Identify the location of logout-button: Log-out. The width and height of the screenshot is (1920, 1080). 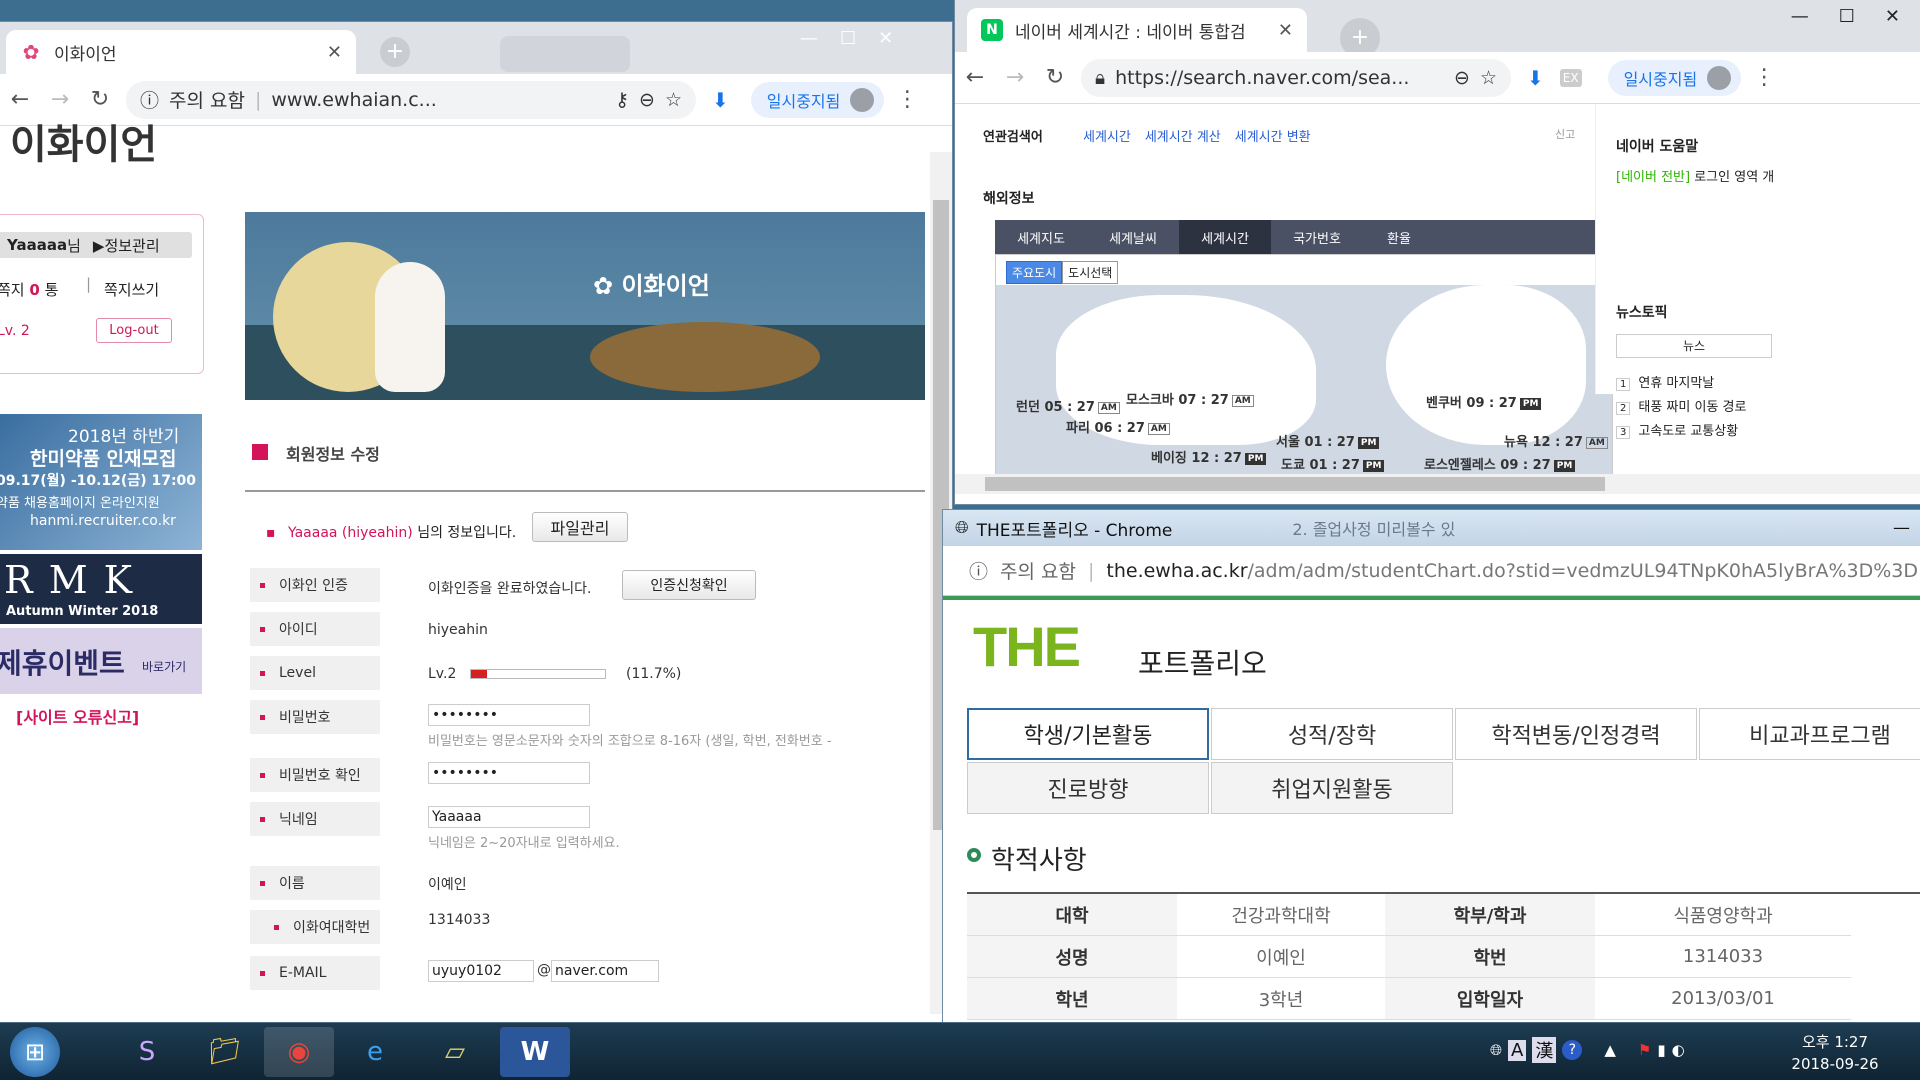
(134, 330).